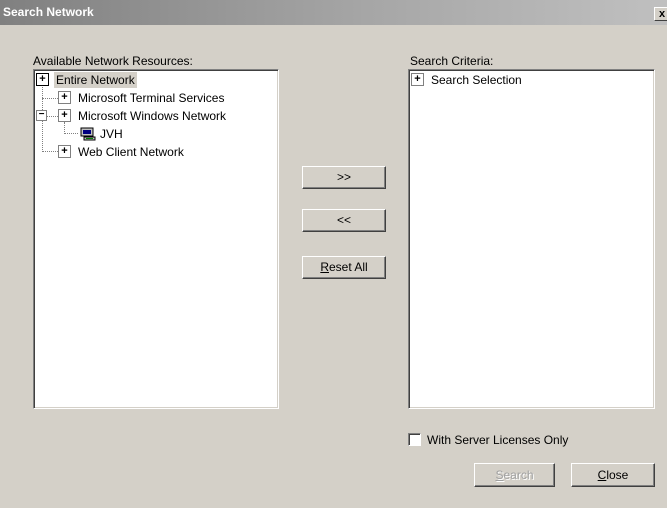 Image resolution: width=667 pixels, height=508 pixels. I want to click on close-icon: x, so click(662, 14).